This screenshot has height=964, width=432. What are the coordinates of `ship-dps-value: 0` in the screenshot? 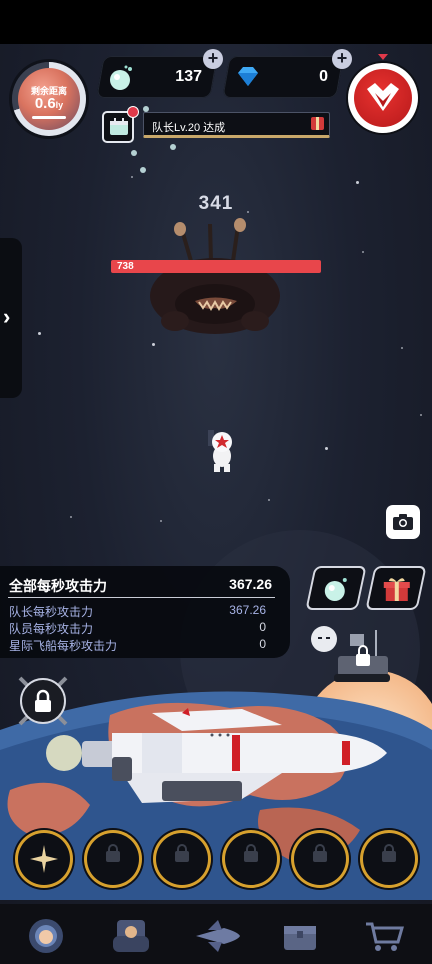 It's located at (262, 644).